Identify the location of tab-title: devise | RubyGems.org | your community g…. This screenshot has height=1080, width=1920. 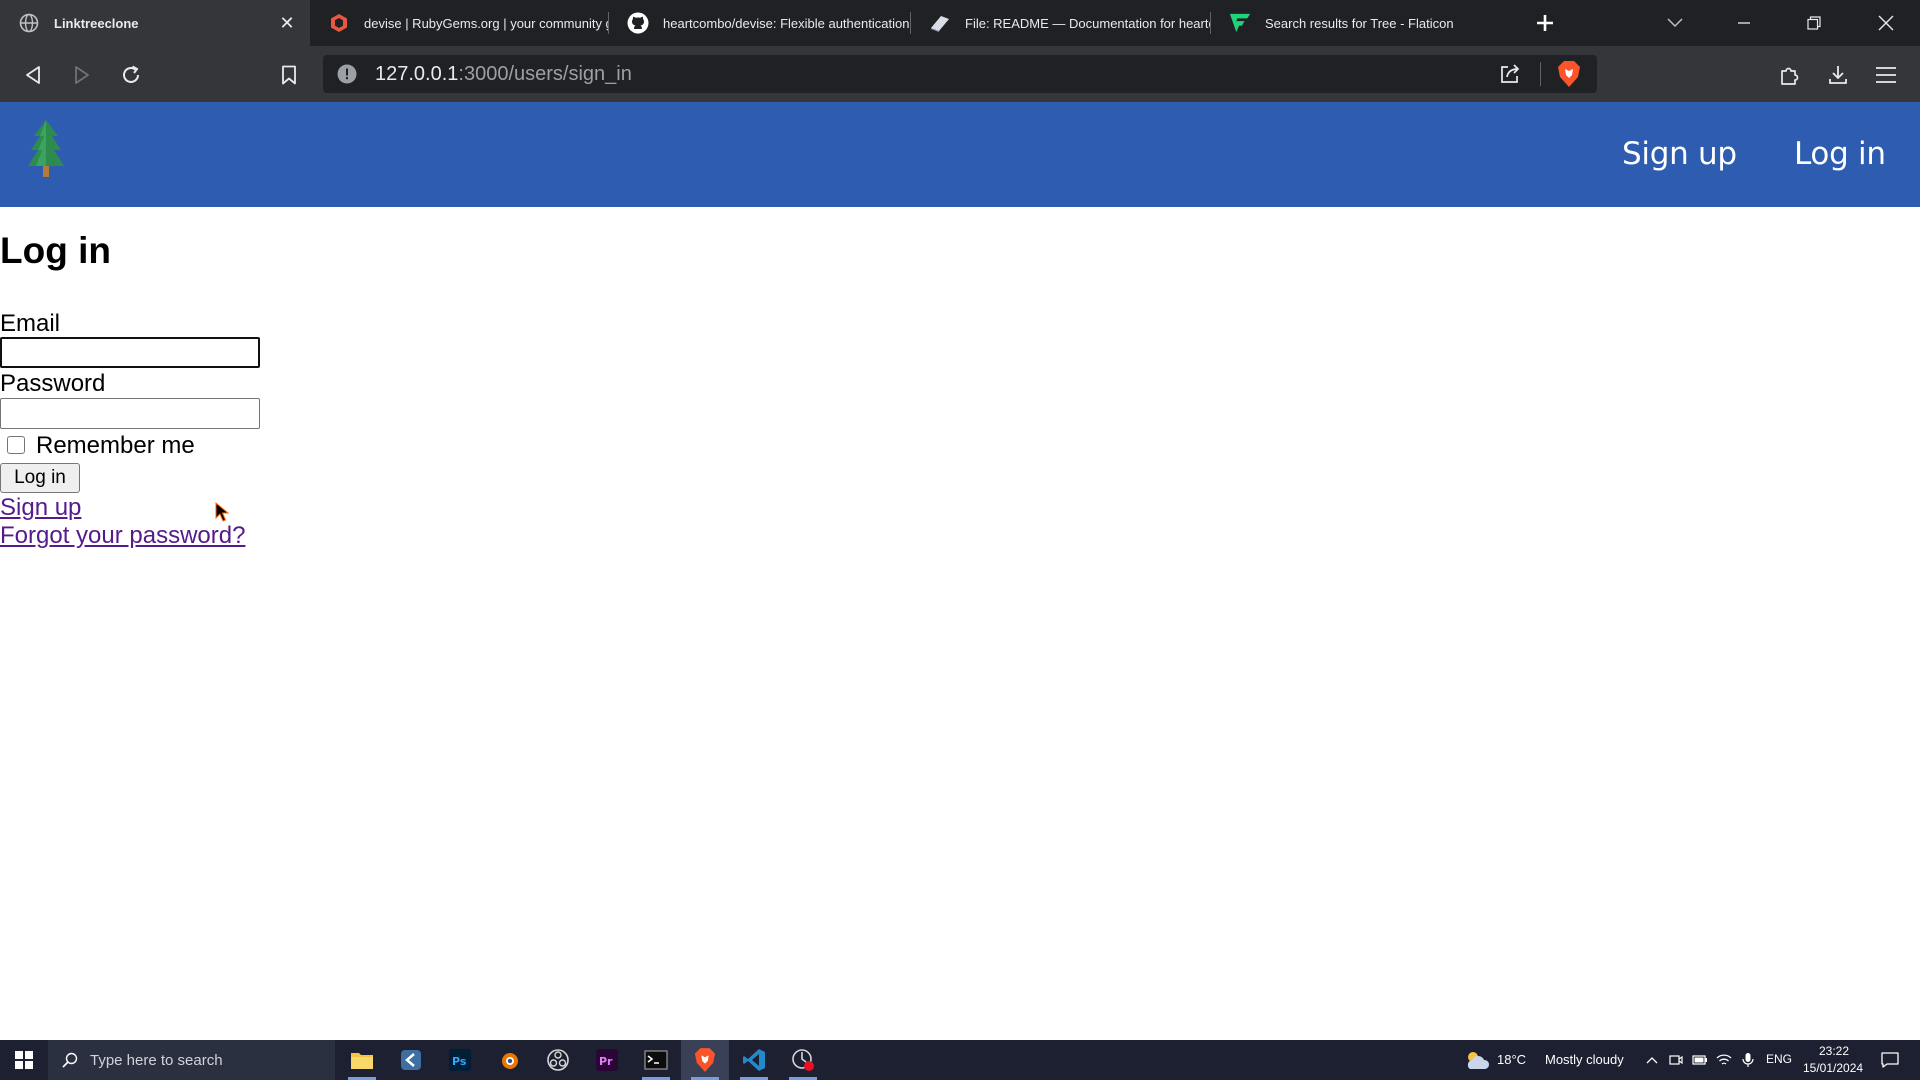
(486, 23).